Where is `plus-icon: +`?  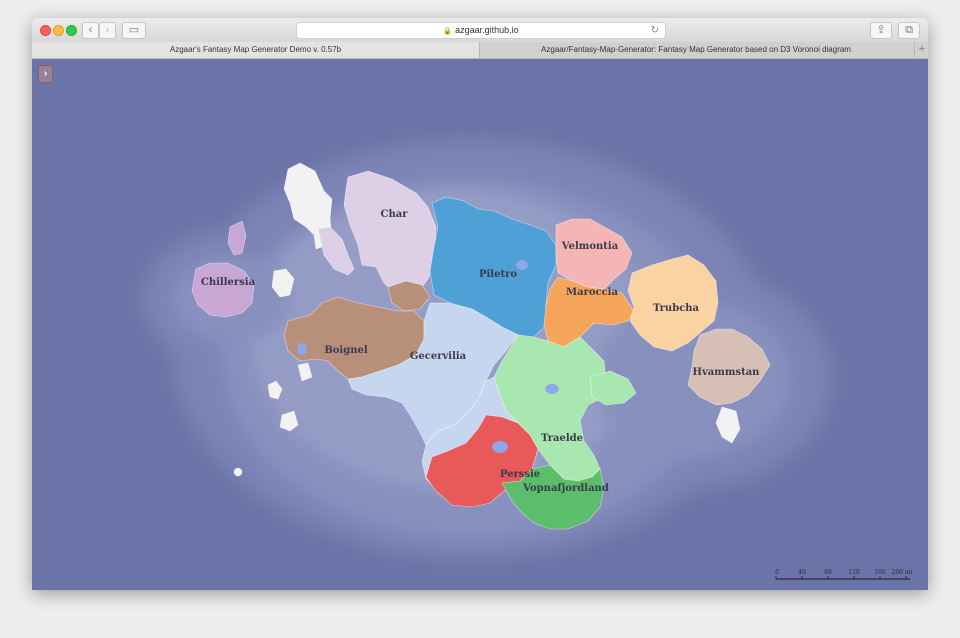
plus-icon: + is located at coordinates (922, 49).